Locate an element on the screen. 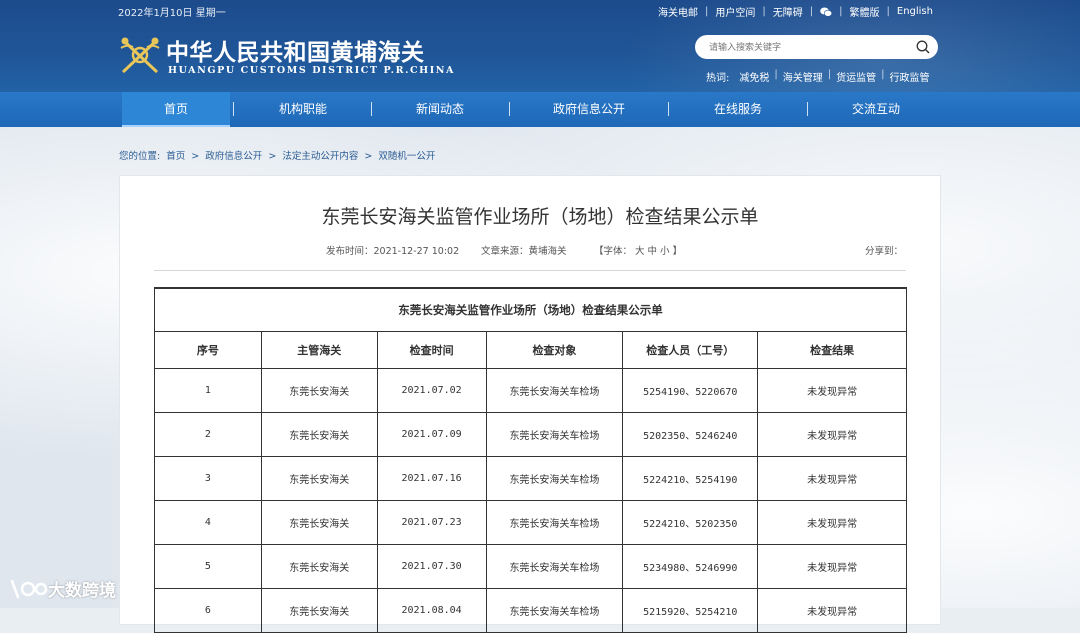  nav-interaction: 交流互动 is located at coordinates (876, 109).